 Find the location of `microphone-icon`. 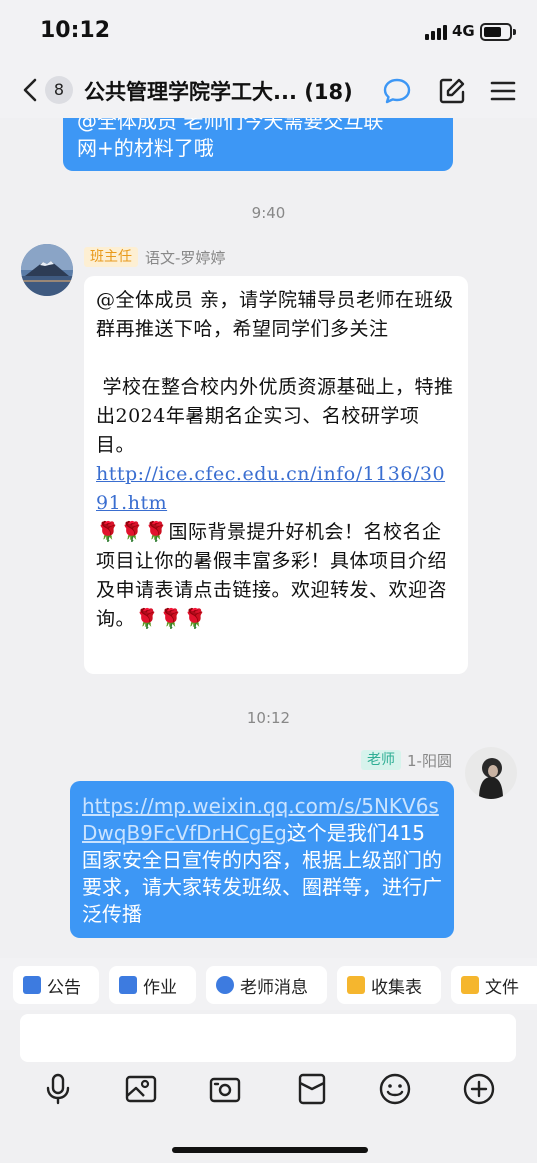

microphone-icon is located at coordinates (58, 1089).